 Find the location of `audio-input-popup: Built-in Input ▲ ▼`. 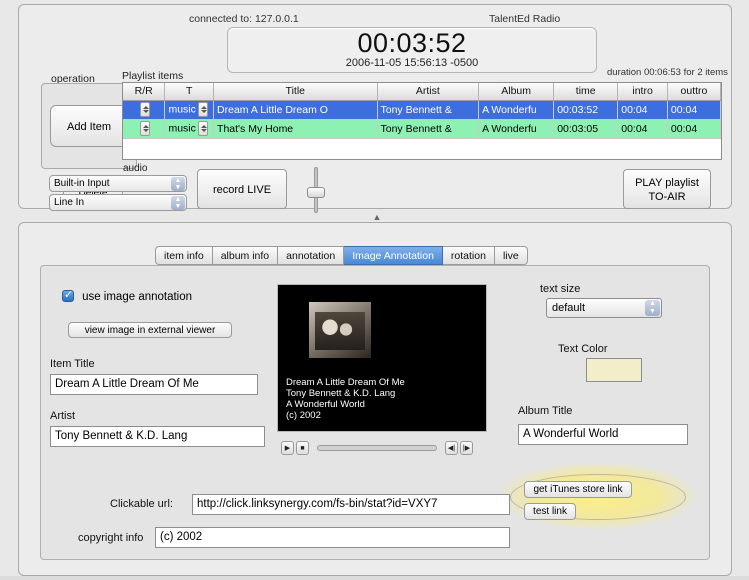

audio-input-popup: Built-in Input ▲ ▼ is located at coordinates (118, 183).